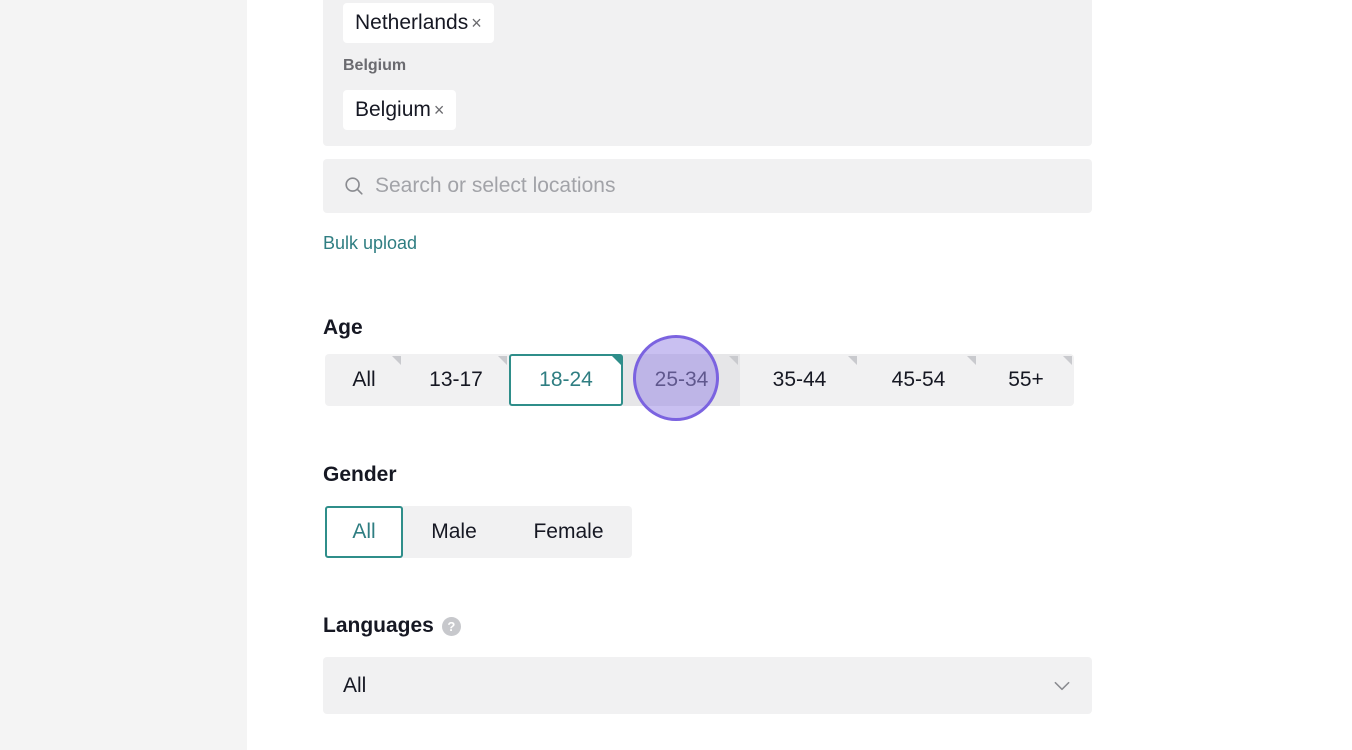 Image resolution: width=1352 pixels, height=750 pixels. Describe the element at coordinates (412, 22) in the screenshot. I see `chip-label: Netherlands` at that location.